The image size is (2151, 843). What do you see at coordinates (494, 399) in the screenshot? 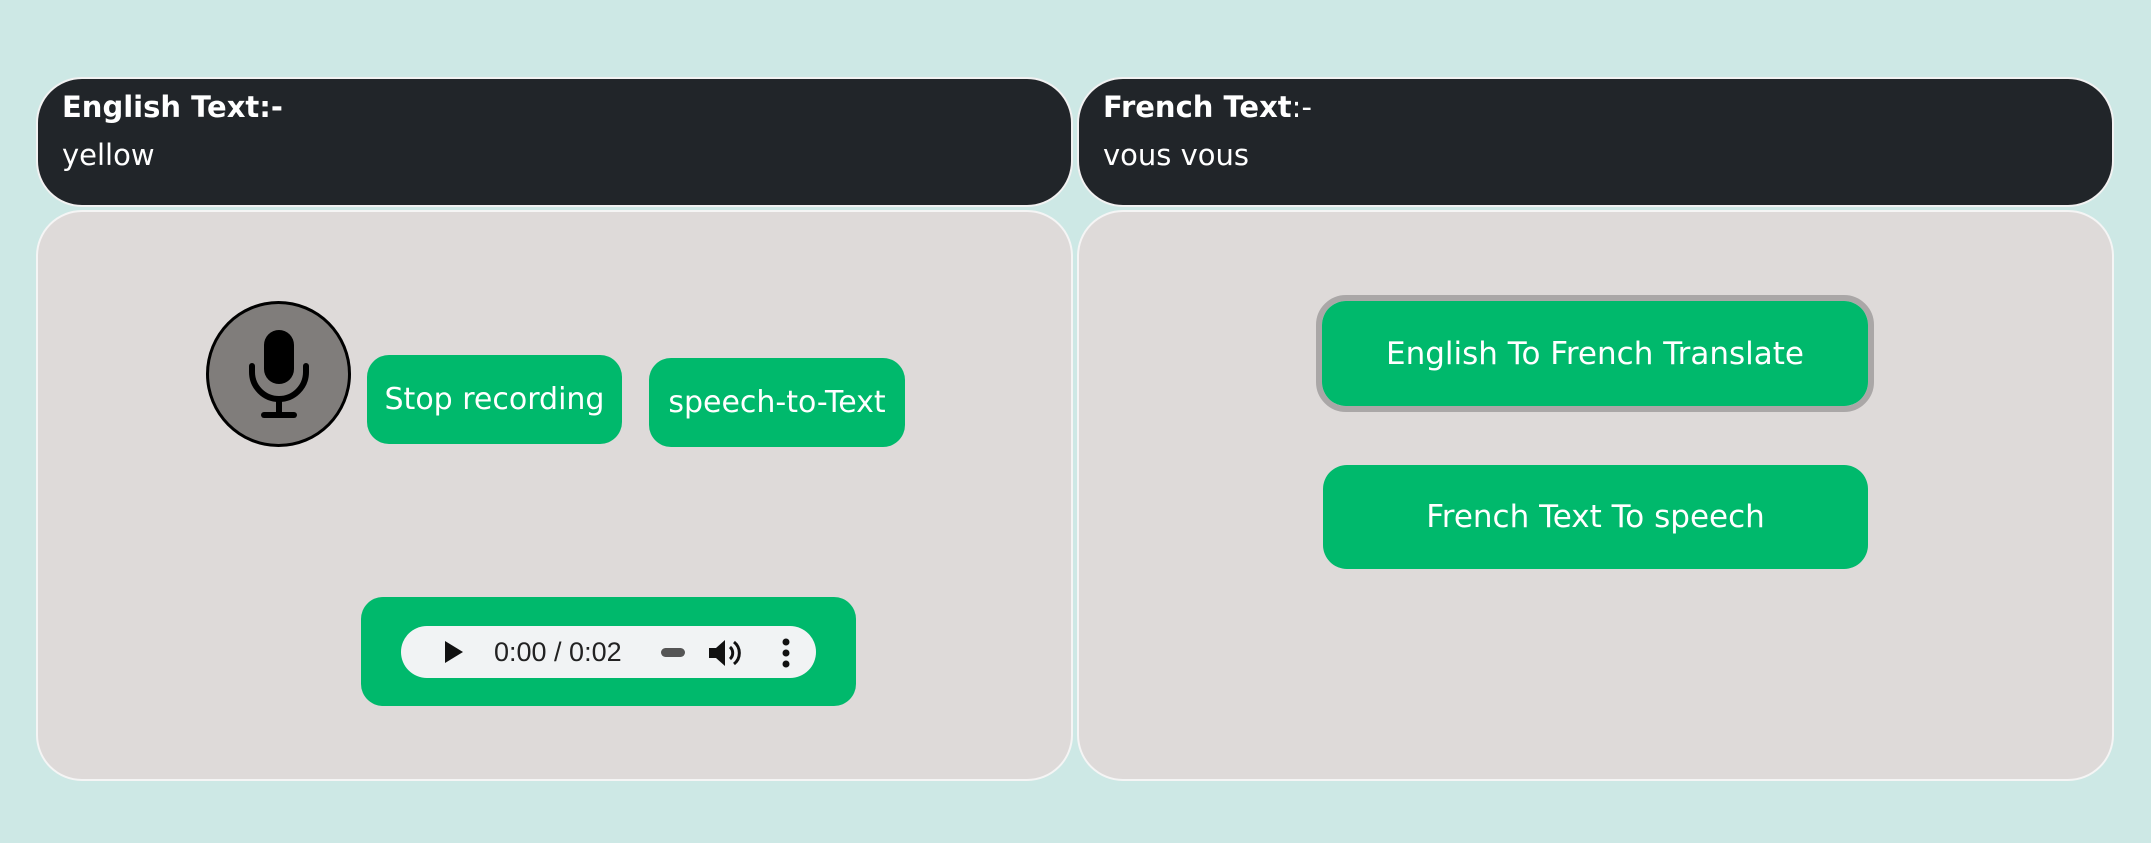
I see `stop-recording-button: Stop recording` at bounding box center [494, 399].